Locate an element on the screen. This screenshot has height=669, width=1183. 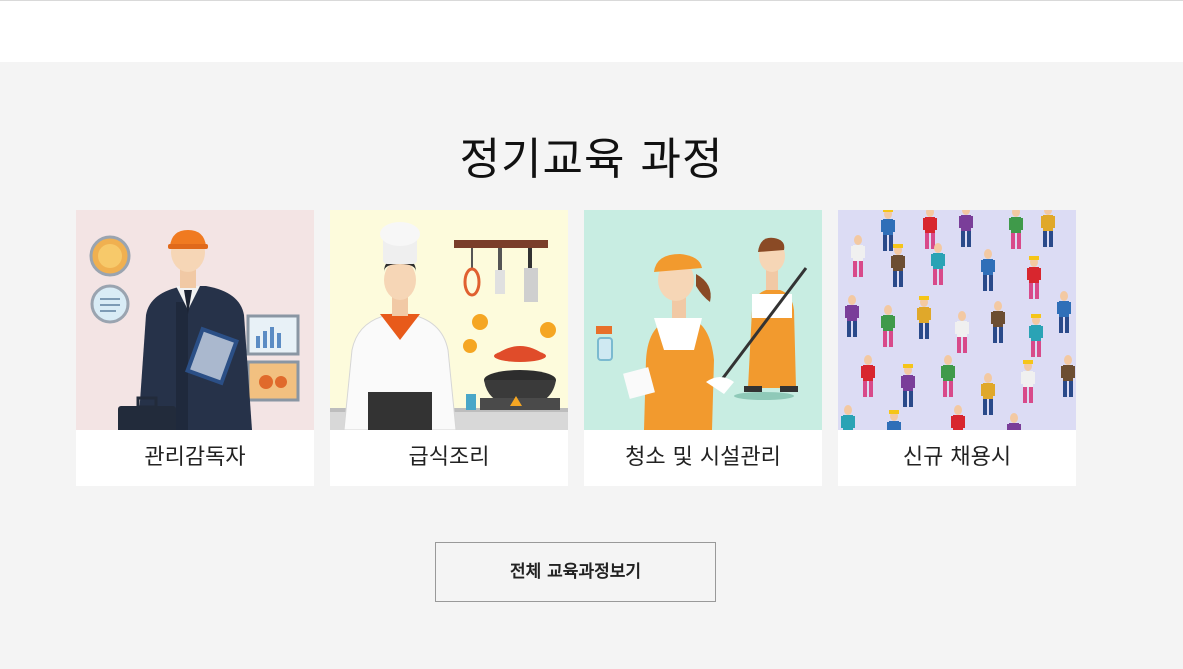
supervisor-illustration is located at coordinates (195, 320).